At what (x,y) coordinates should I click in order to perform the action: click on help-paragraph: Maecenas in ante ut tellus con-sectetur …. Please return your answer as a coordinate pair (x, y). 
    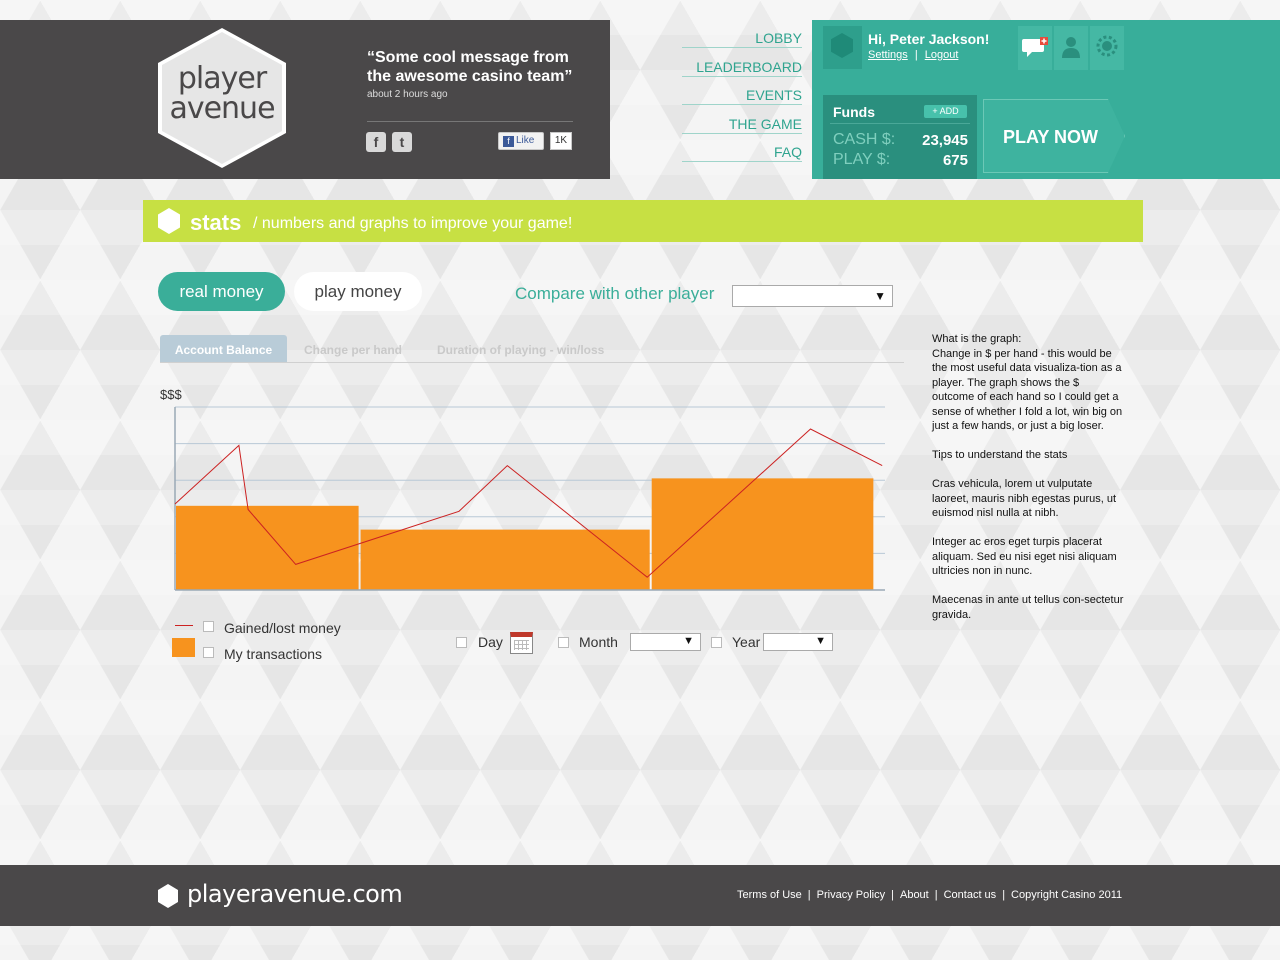
    Looking at the image, I should click on (1028, 607).